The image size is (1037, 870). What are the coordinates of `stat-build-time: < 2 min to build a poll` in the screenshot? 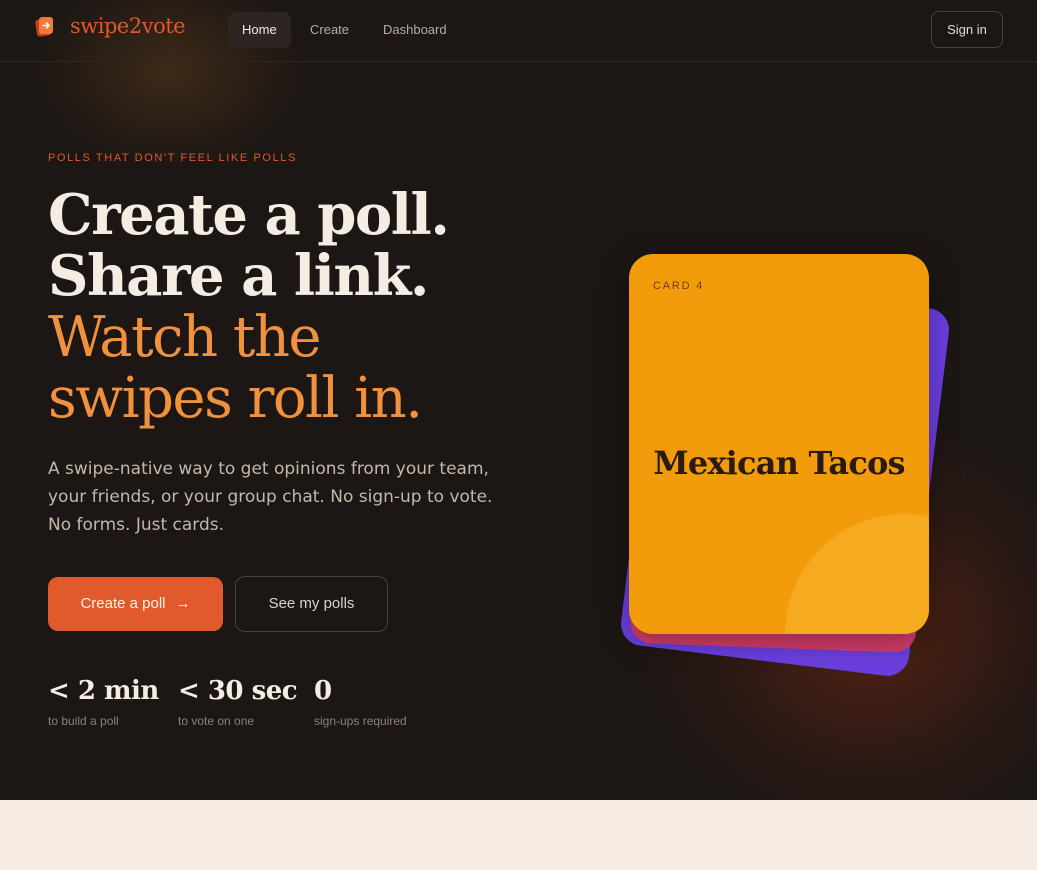 It's located at (103, 702).